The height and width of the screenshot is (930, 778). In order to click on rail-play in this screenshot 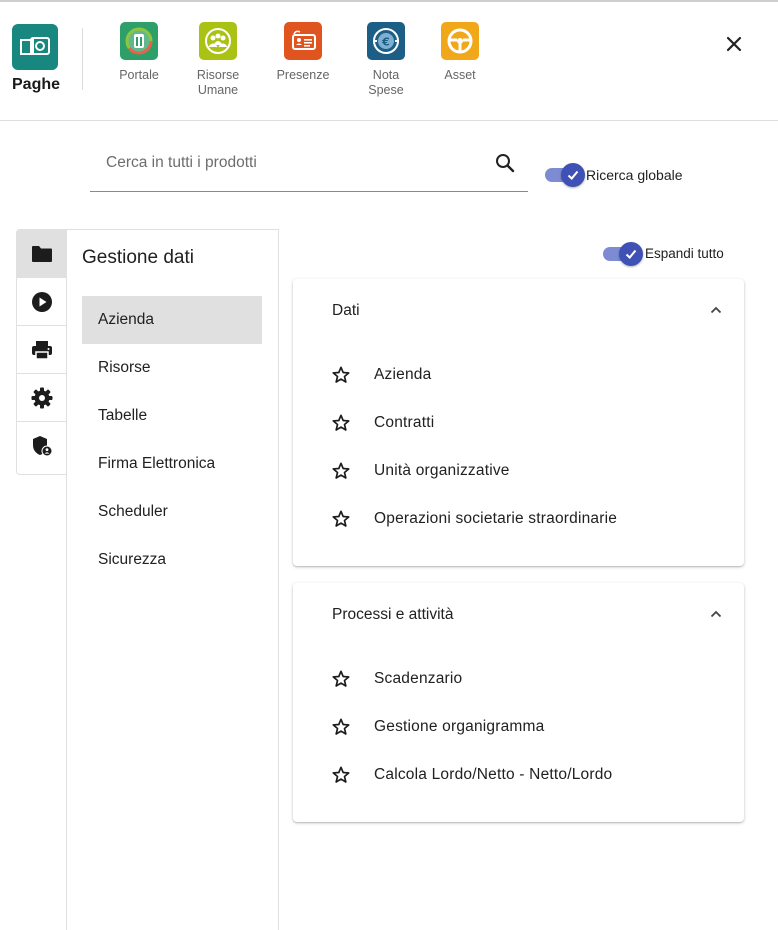, I will do `click(42, 302)`.